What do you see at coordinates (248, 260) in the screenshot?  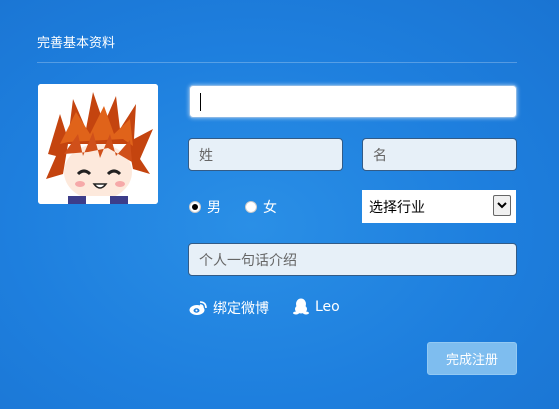 I see `bio-placeholder: 个人一句话介绍` at bounding box center [248, 260].